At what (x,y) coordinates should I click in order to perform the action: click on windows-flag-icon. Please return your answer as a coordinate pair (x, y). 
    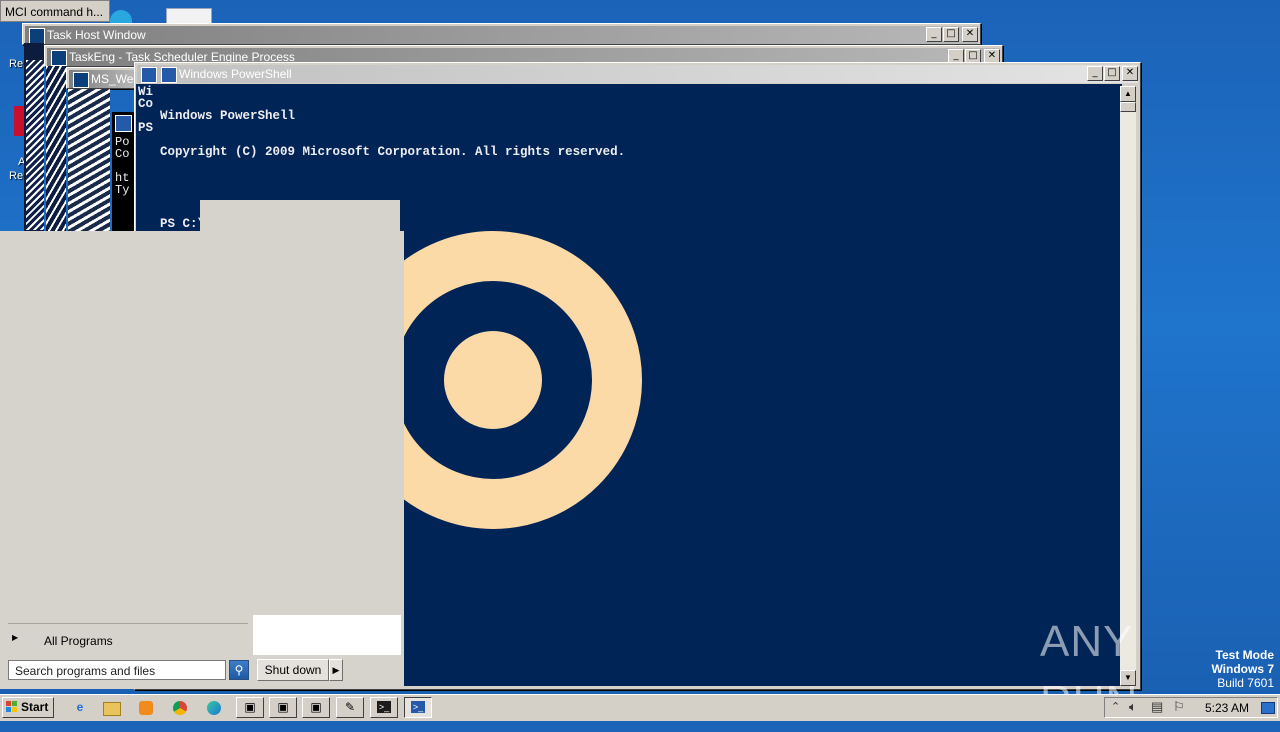
    Looking at the image, I should click on (11, 706).